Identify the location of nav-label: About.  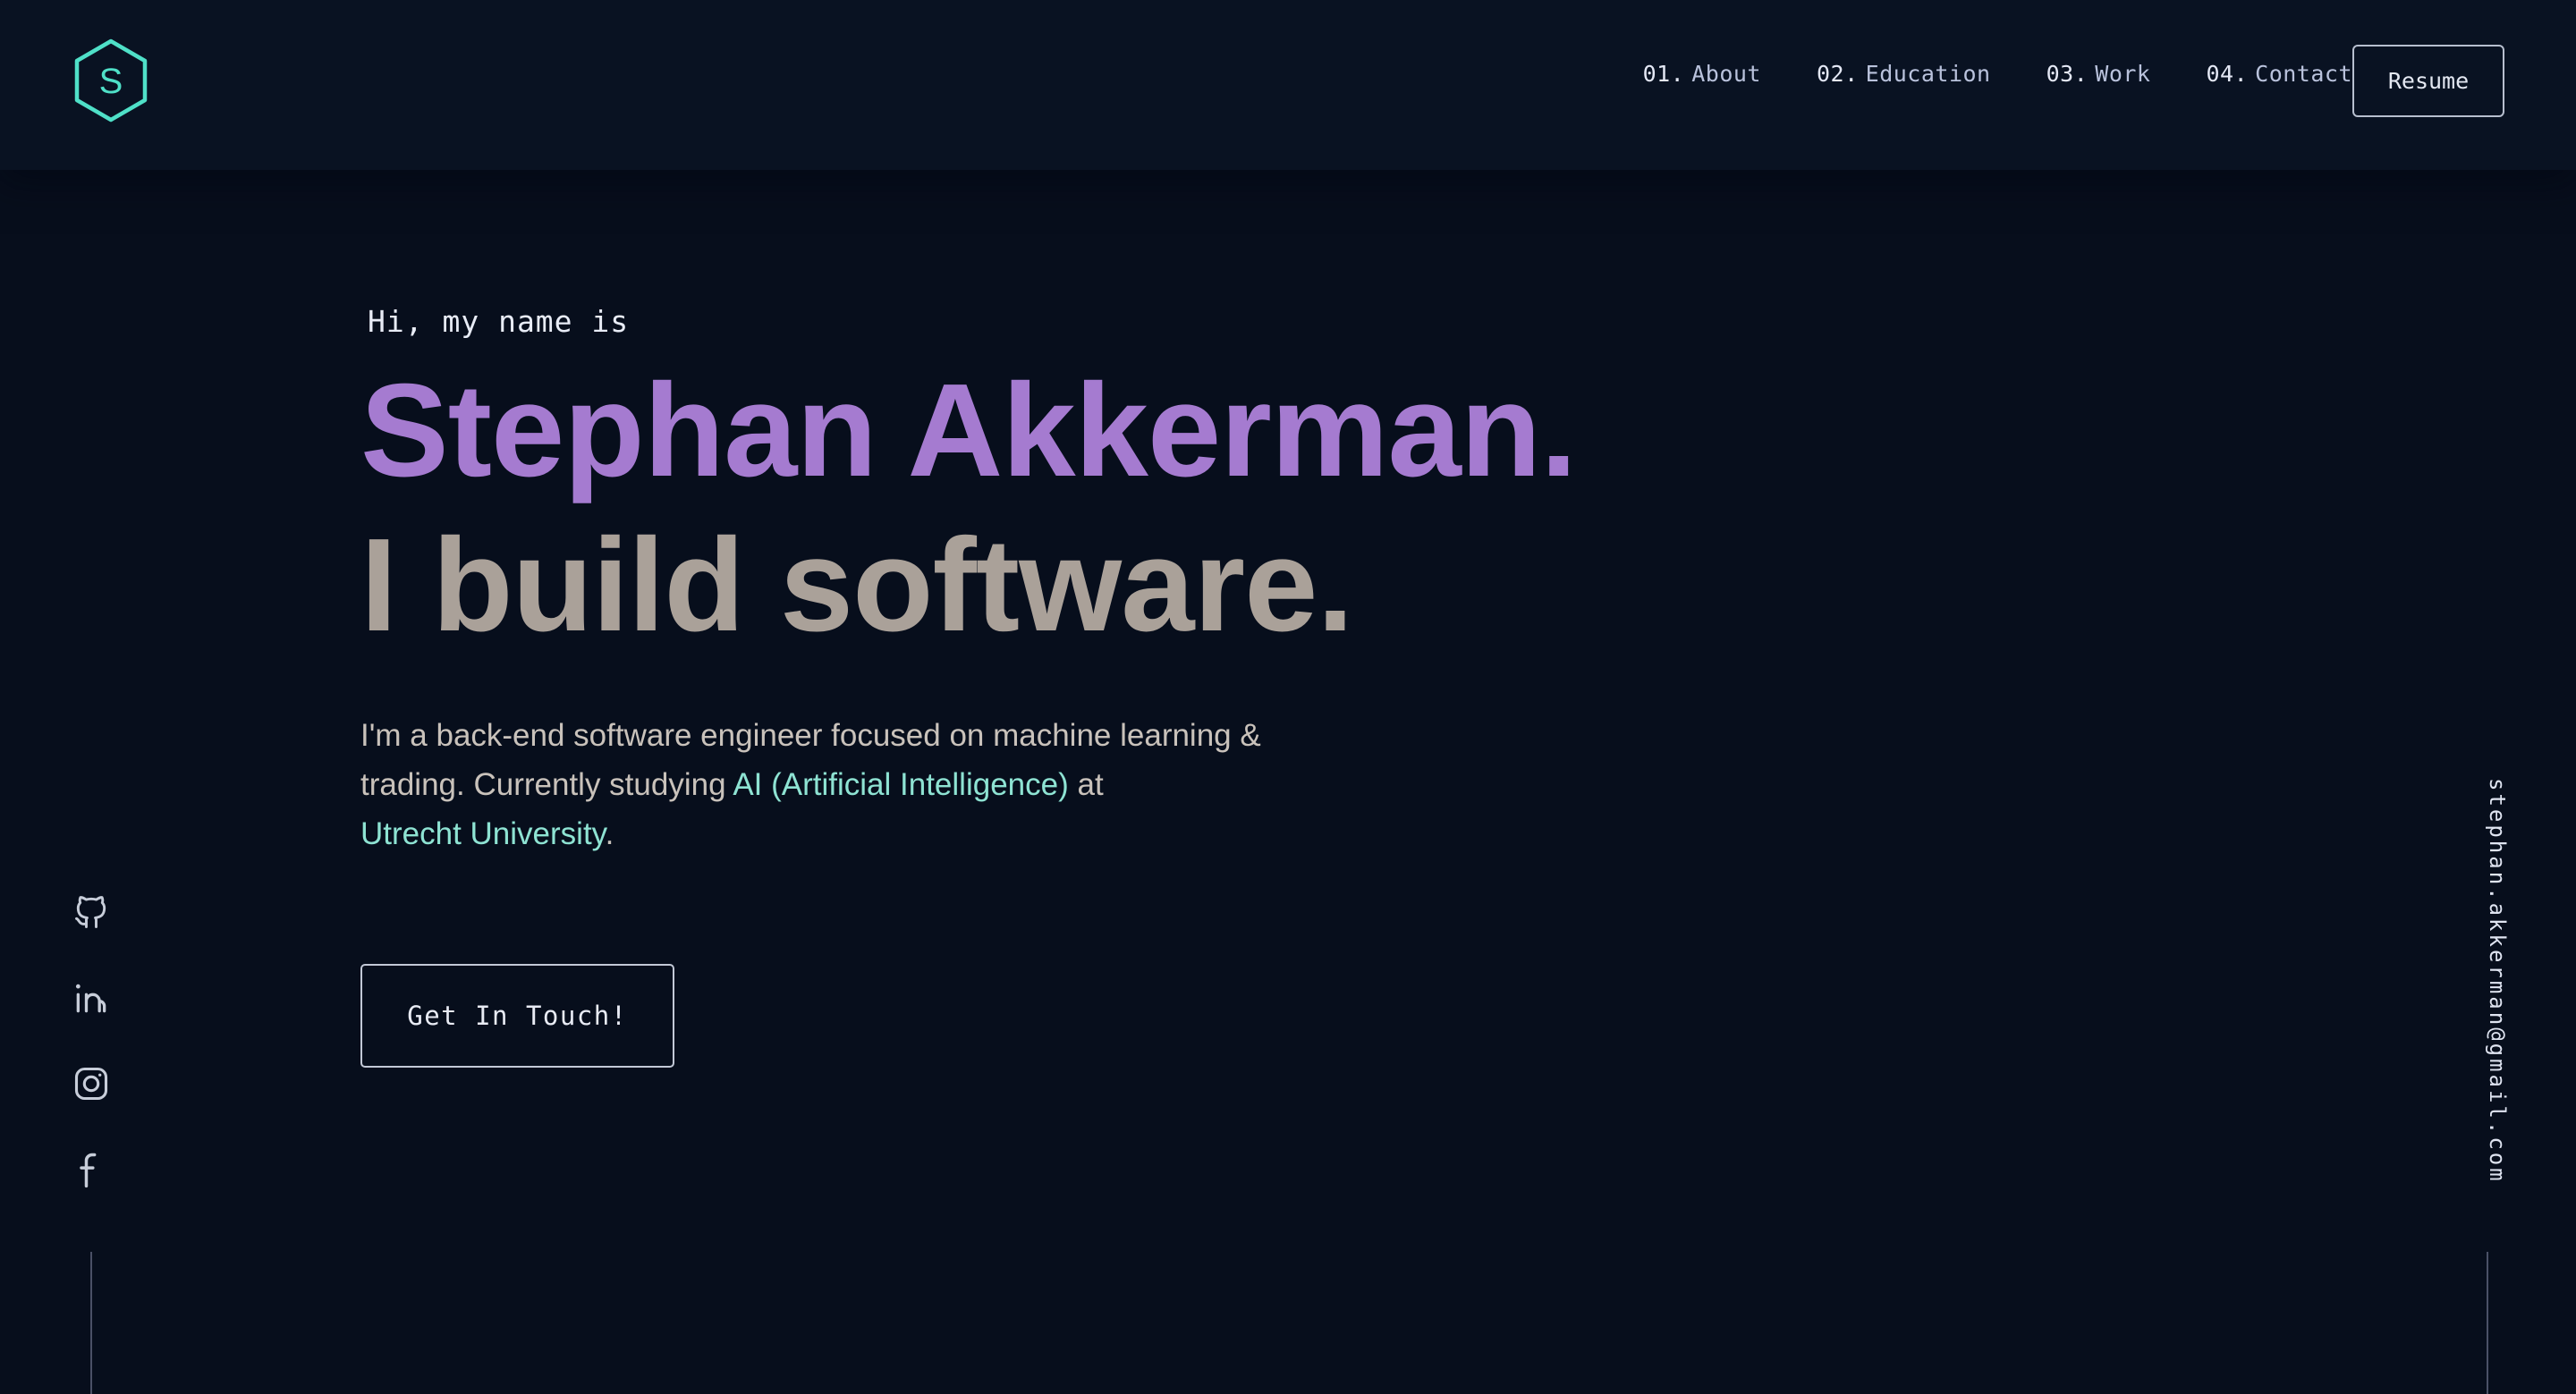
(1726, 74).